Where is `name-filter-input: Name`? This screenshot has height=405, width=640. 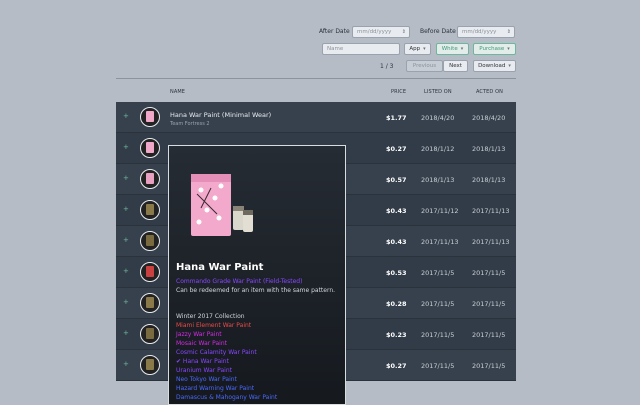 name-filter-input: Name is located at coordinates (361, 49).